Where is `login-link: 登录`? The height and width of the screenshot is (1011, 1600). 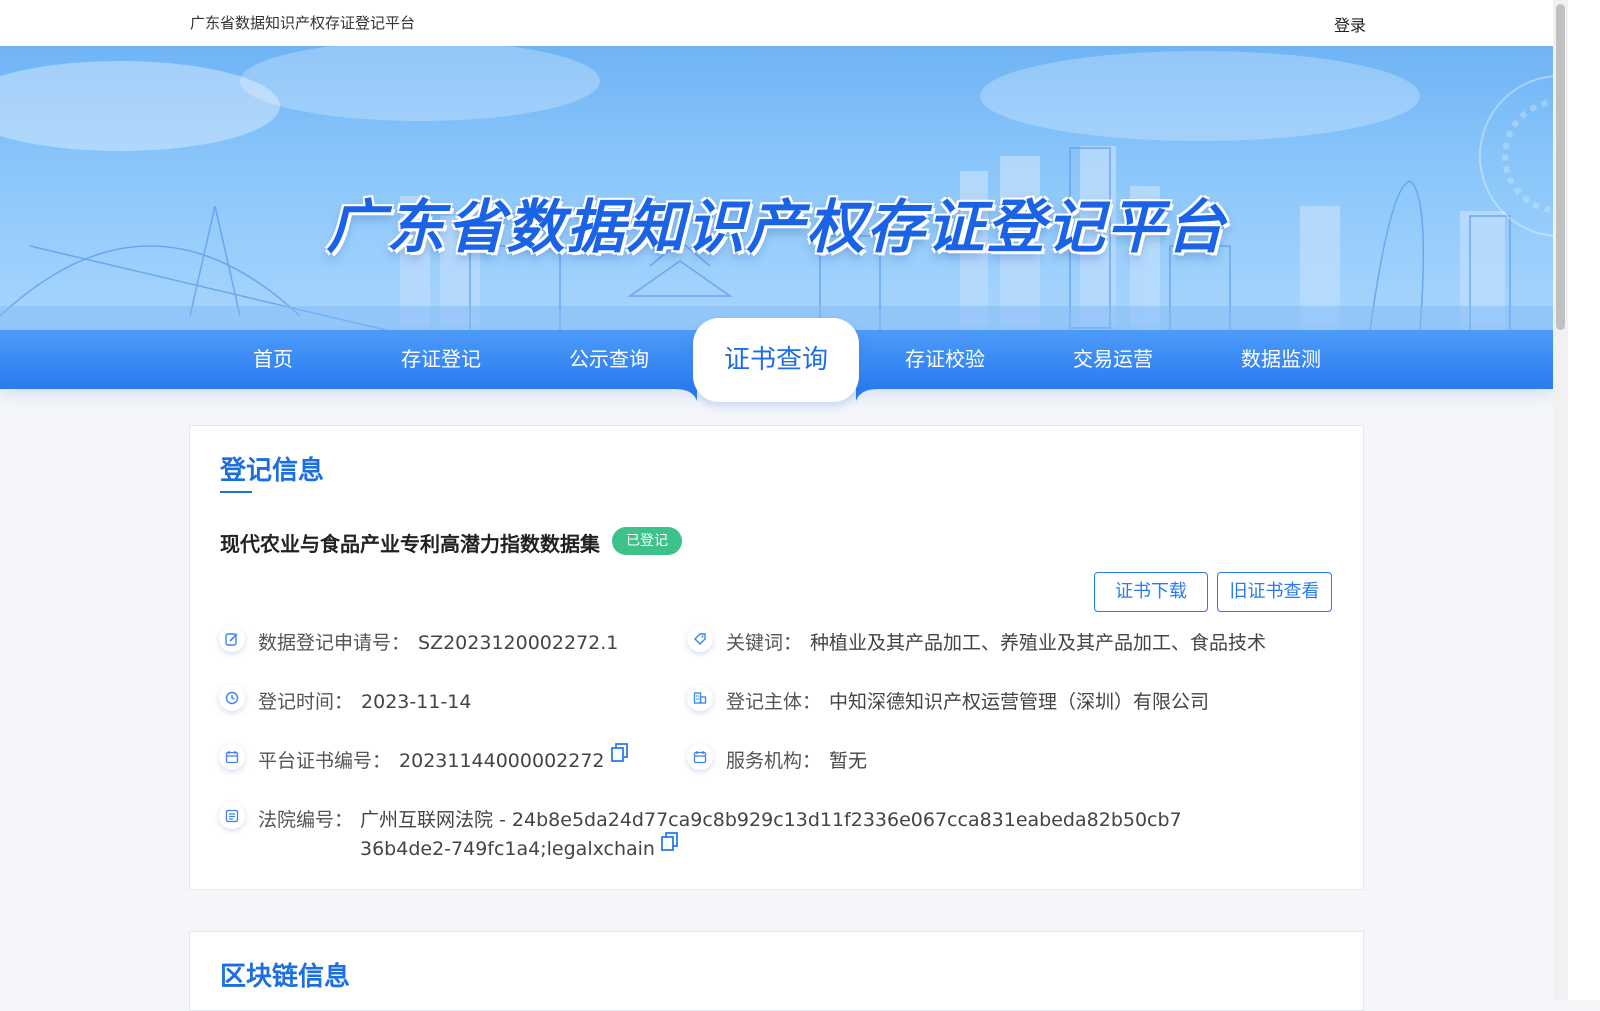
login-link: 登录 is located at coordinates (1350, 24).